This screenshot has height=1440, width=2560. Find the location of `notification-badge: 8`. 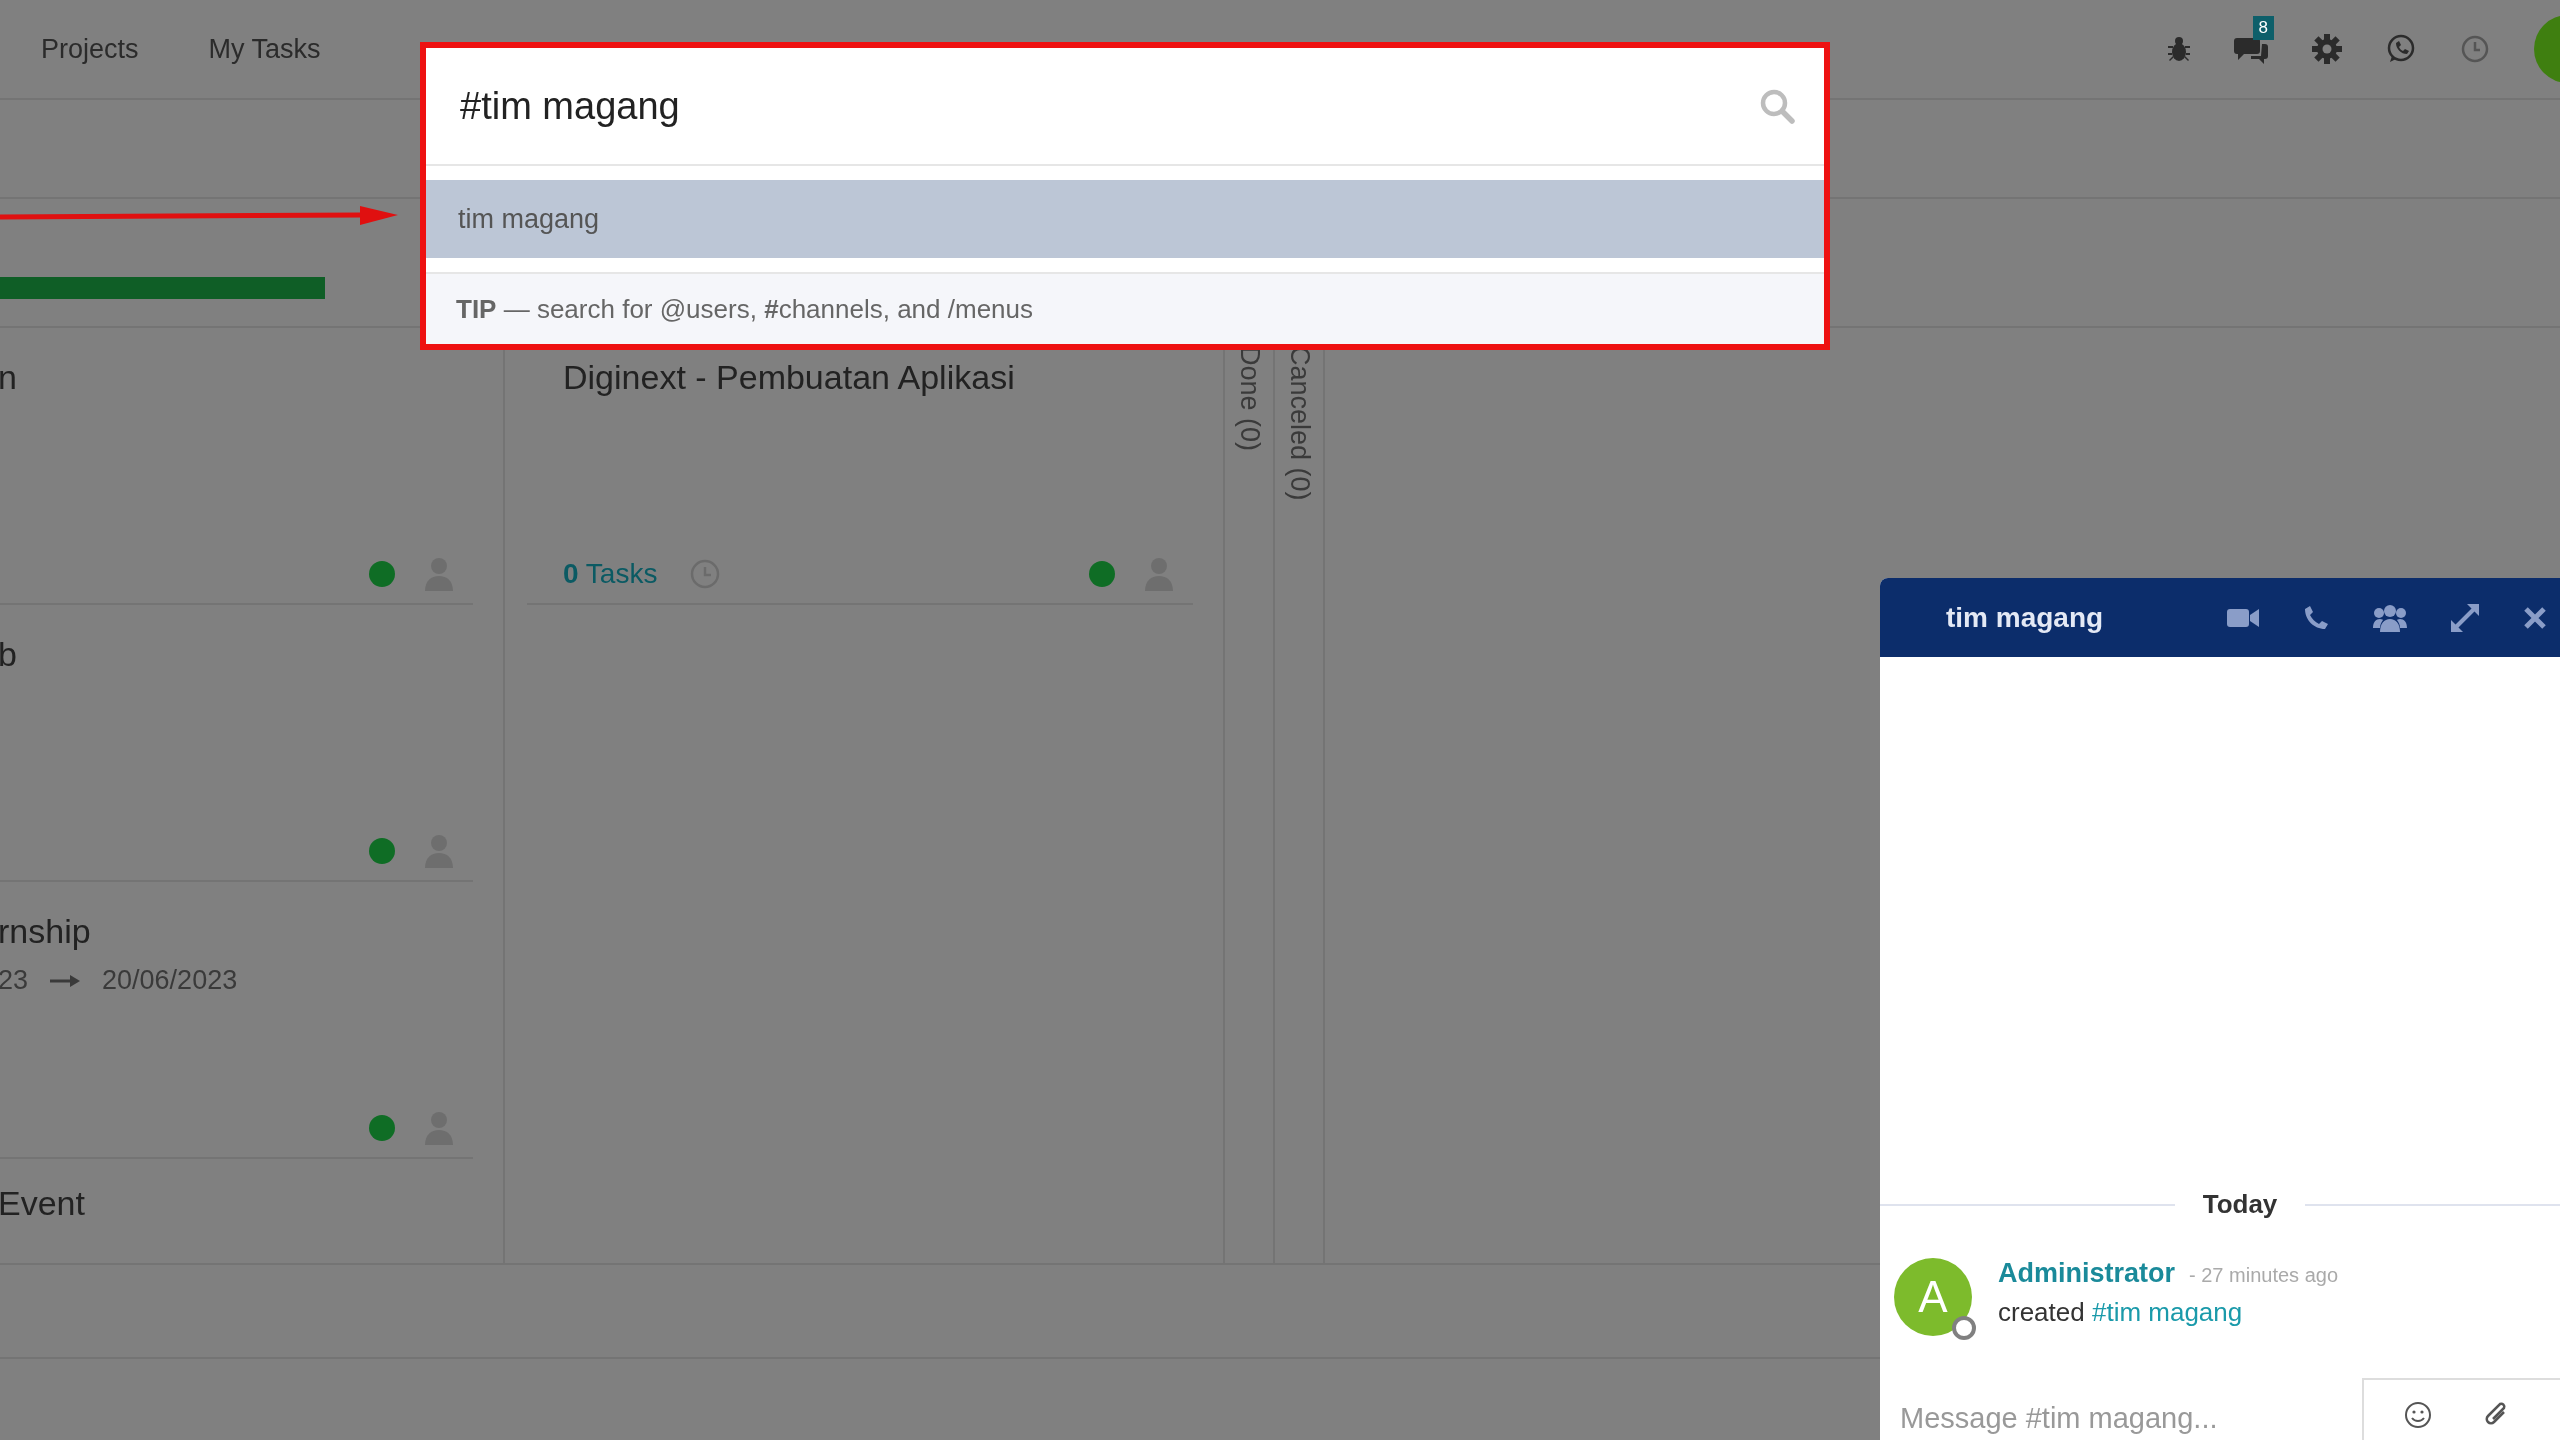

notification-badge: 8 is located at coordinates (2263, 28).